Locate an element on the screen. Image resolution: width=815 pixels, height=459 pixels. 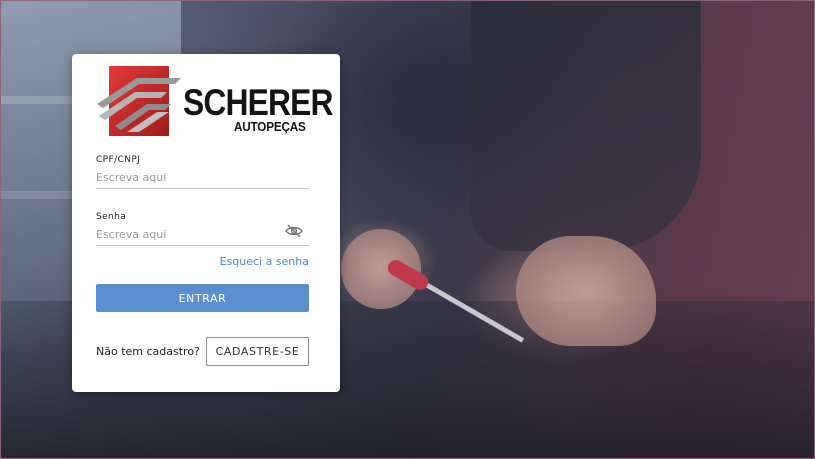
password-input is located at coordinates (202, 235).